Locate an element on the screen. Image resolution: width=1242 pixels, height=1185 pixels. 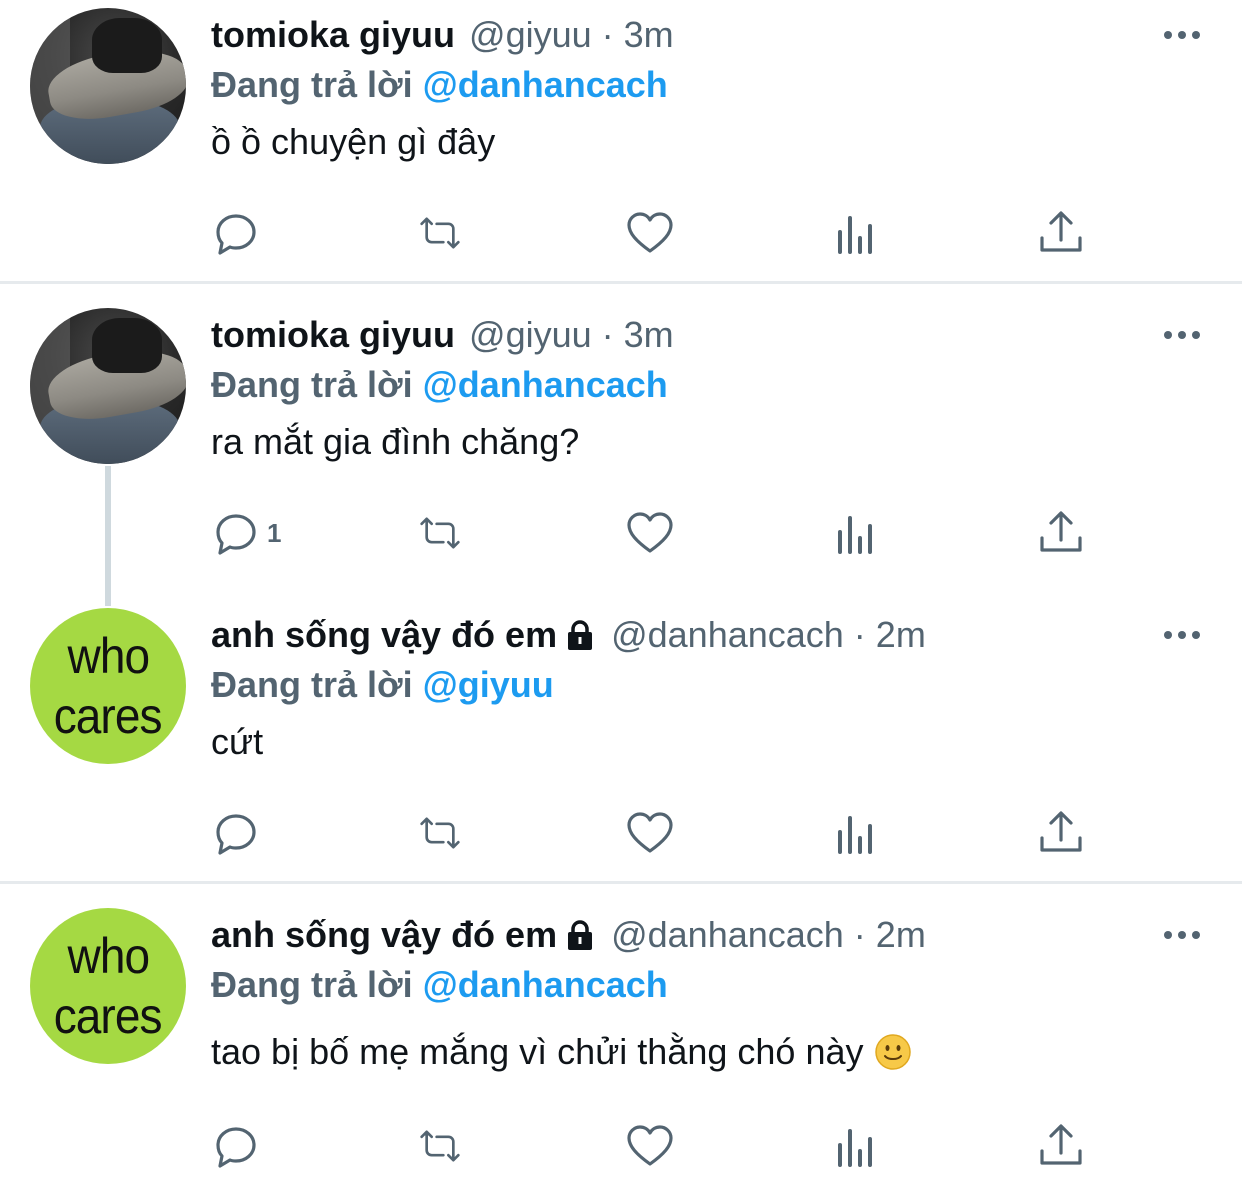
tweet-text: tao bị bố mẹ mắng vì chửi thằng chó này is located at coordinates (537, 1051).